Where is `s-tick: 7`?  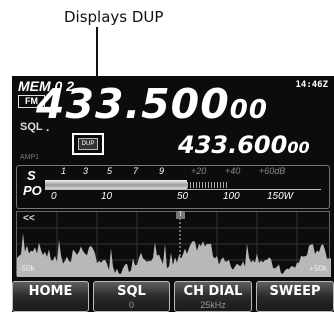 s-tick: 7 is located at coordinates (136, 171).